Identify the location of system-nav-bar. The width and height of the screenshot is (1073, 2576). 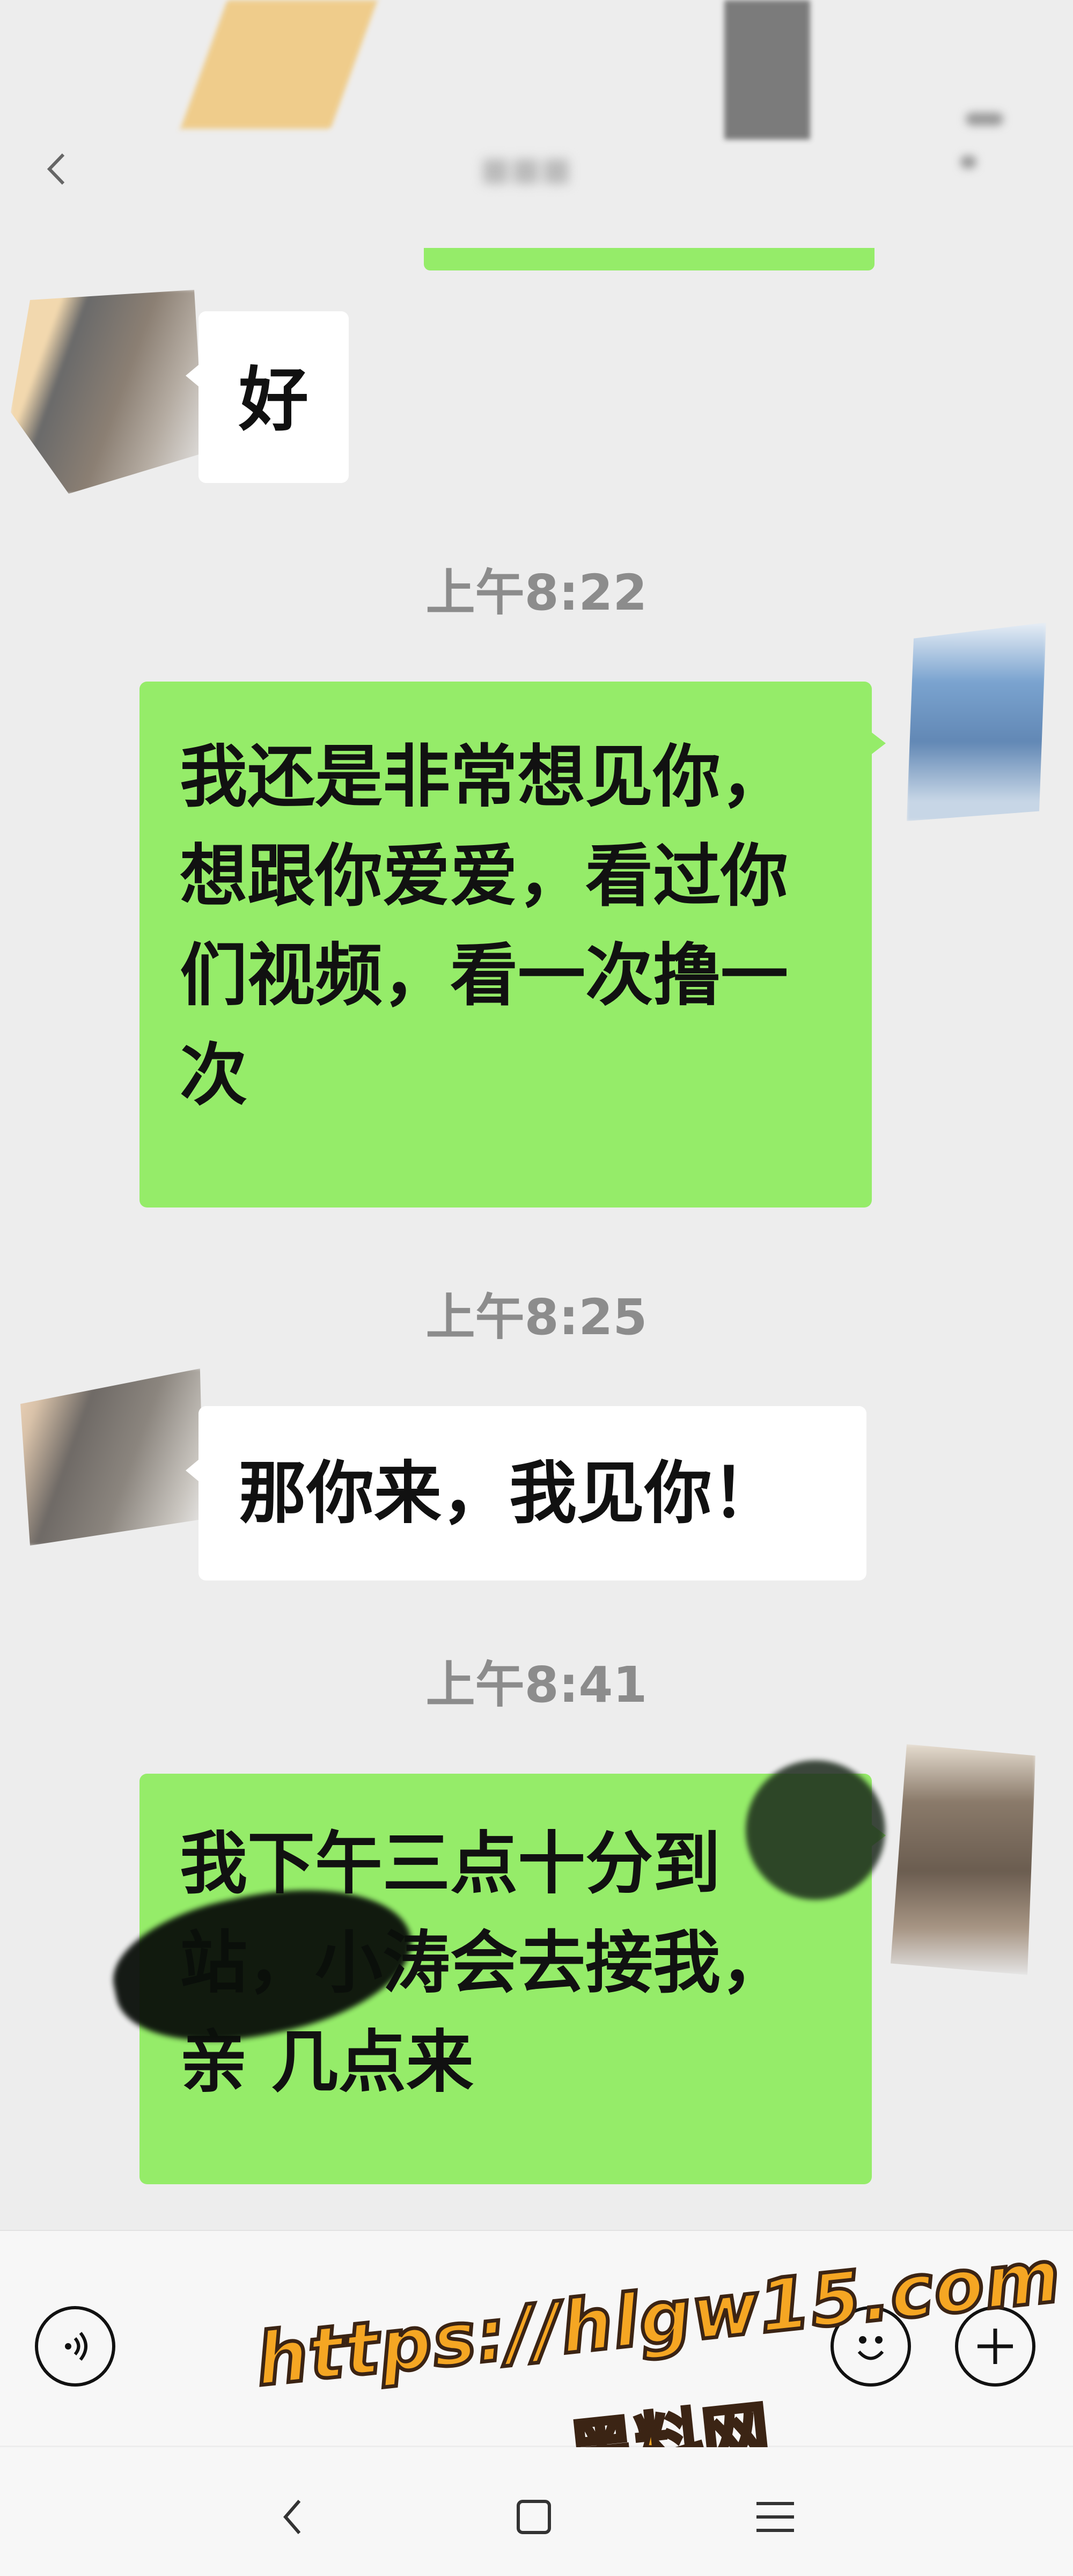
(536, 2511).